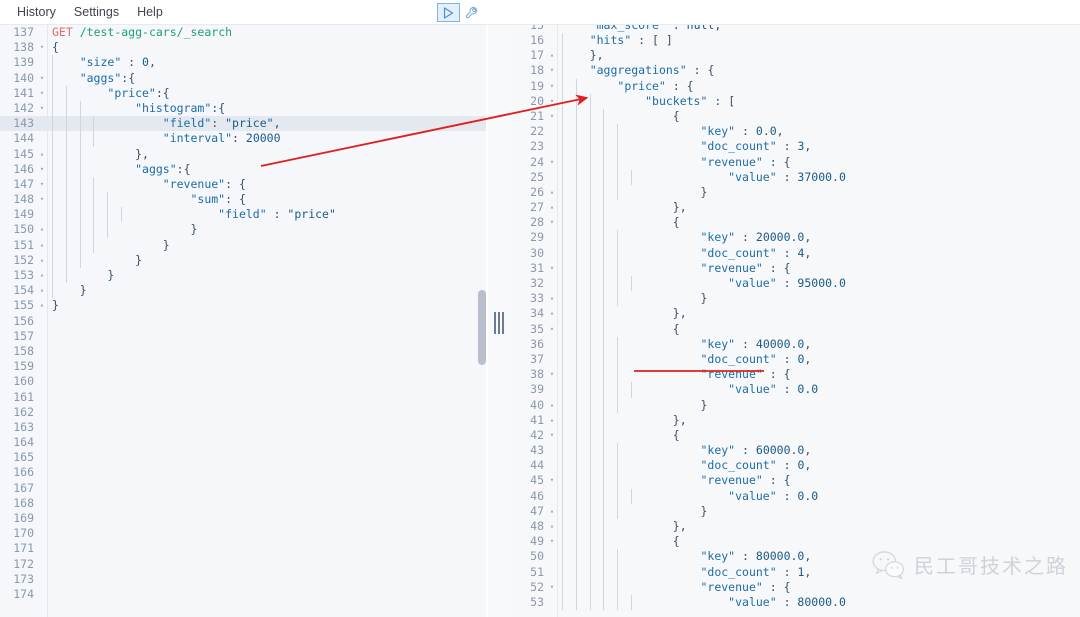 Image resolution: width=1080 pixels, height=617 pixels. Describe the element at coordinates (795, 101) in the screenshot. I see `code-line: 20 ▾ "buckets" : [` at that location.